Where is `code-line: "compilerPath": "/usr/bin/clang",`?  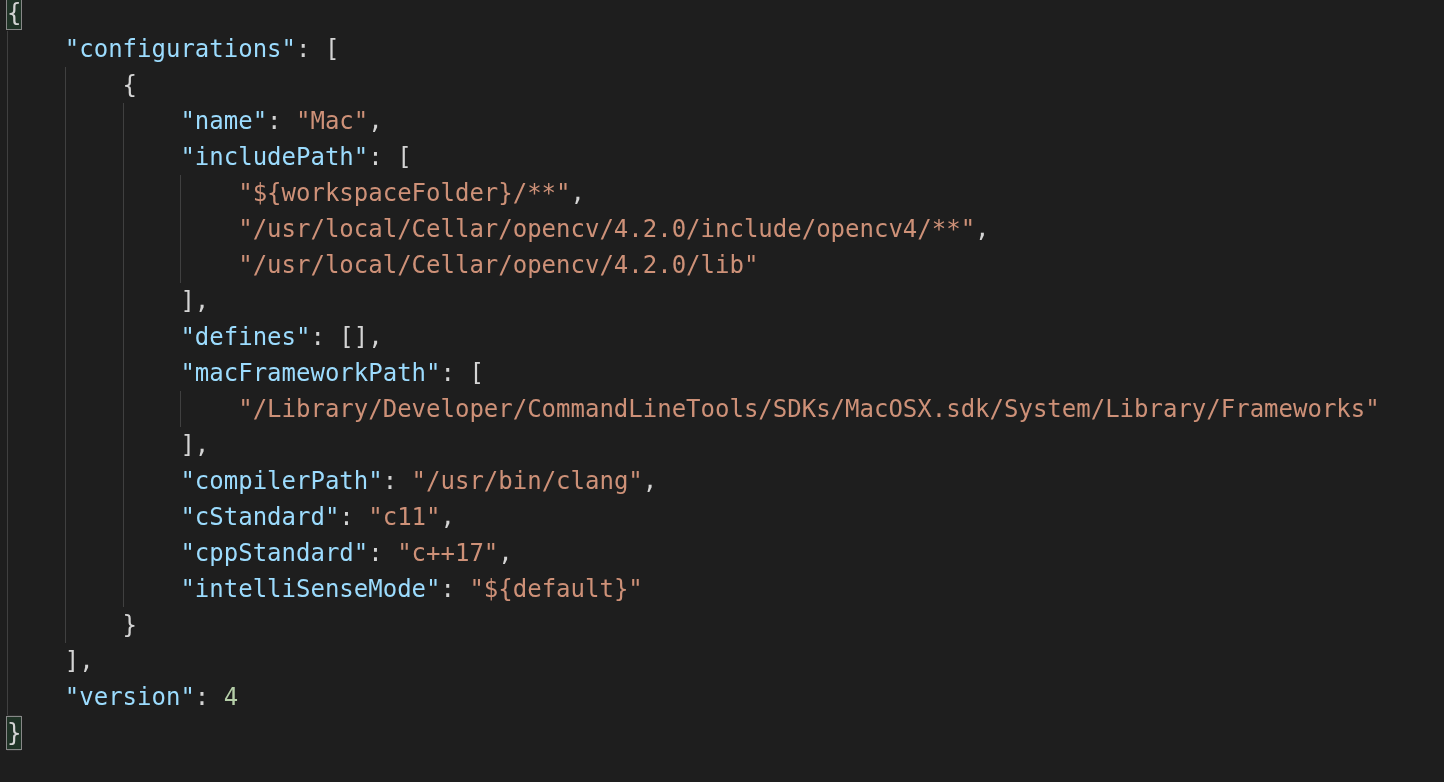 code-line: "compilerPath": "/usr/bin/clang", is located at coordinates (332, 481).